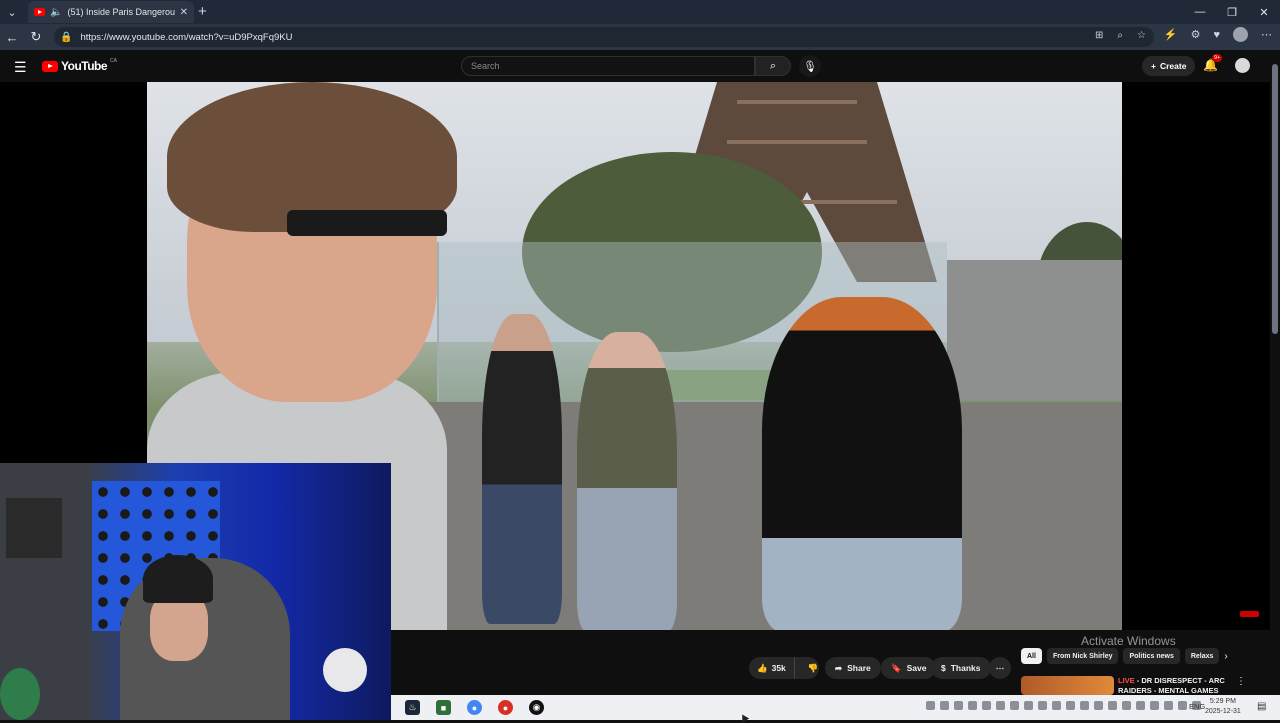 This screenshot has height=723, width=1280. I want to click on new-tab-icon: +, so click(202, 11).